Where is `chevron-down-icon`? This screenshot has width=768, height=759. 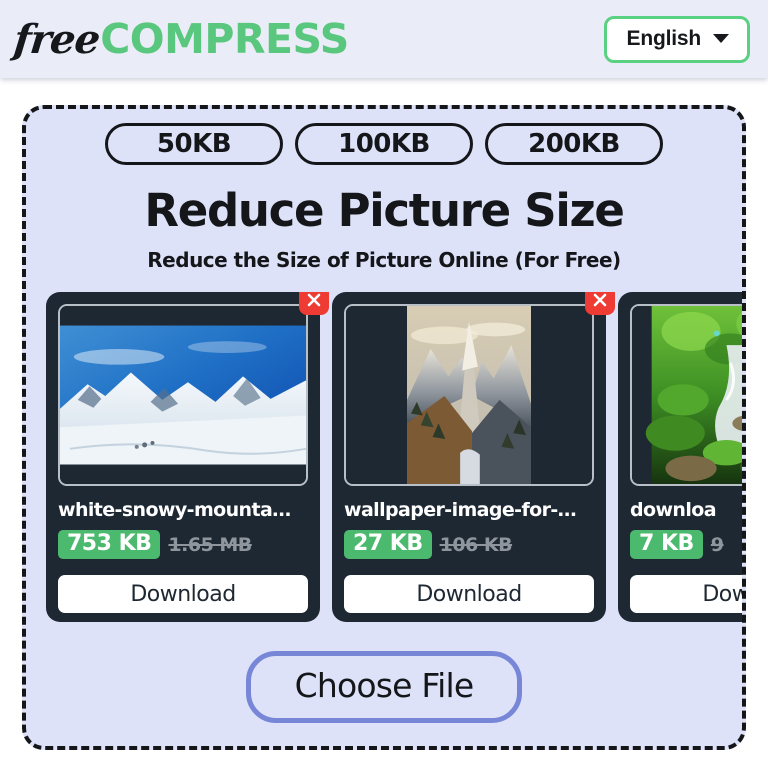
chevron-down-icon is located at coordinates (721, 38).